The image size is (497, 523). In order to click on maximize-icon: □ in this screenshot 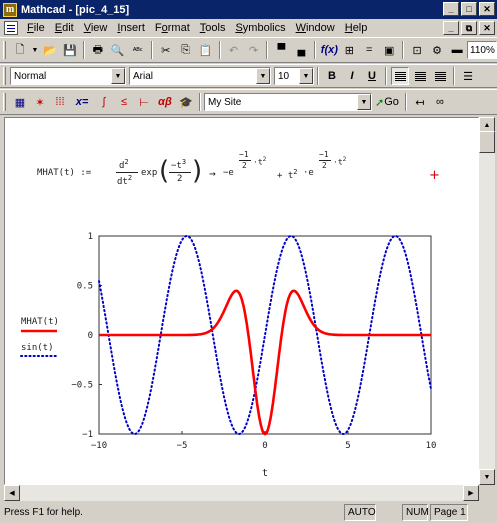, I will do `click(469, 9)`.